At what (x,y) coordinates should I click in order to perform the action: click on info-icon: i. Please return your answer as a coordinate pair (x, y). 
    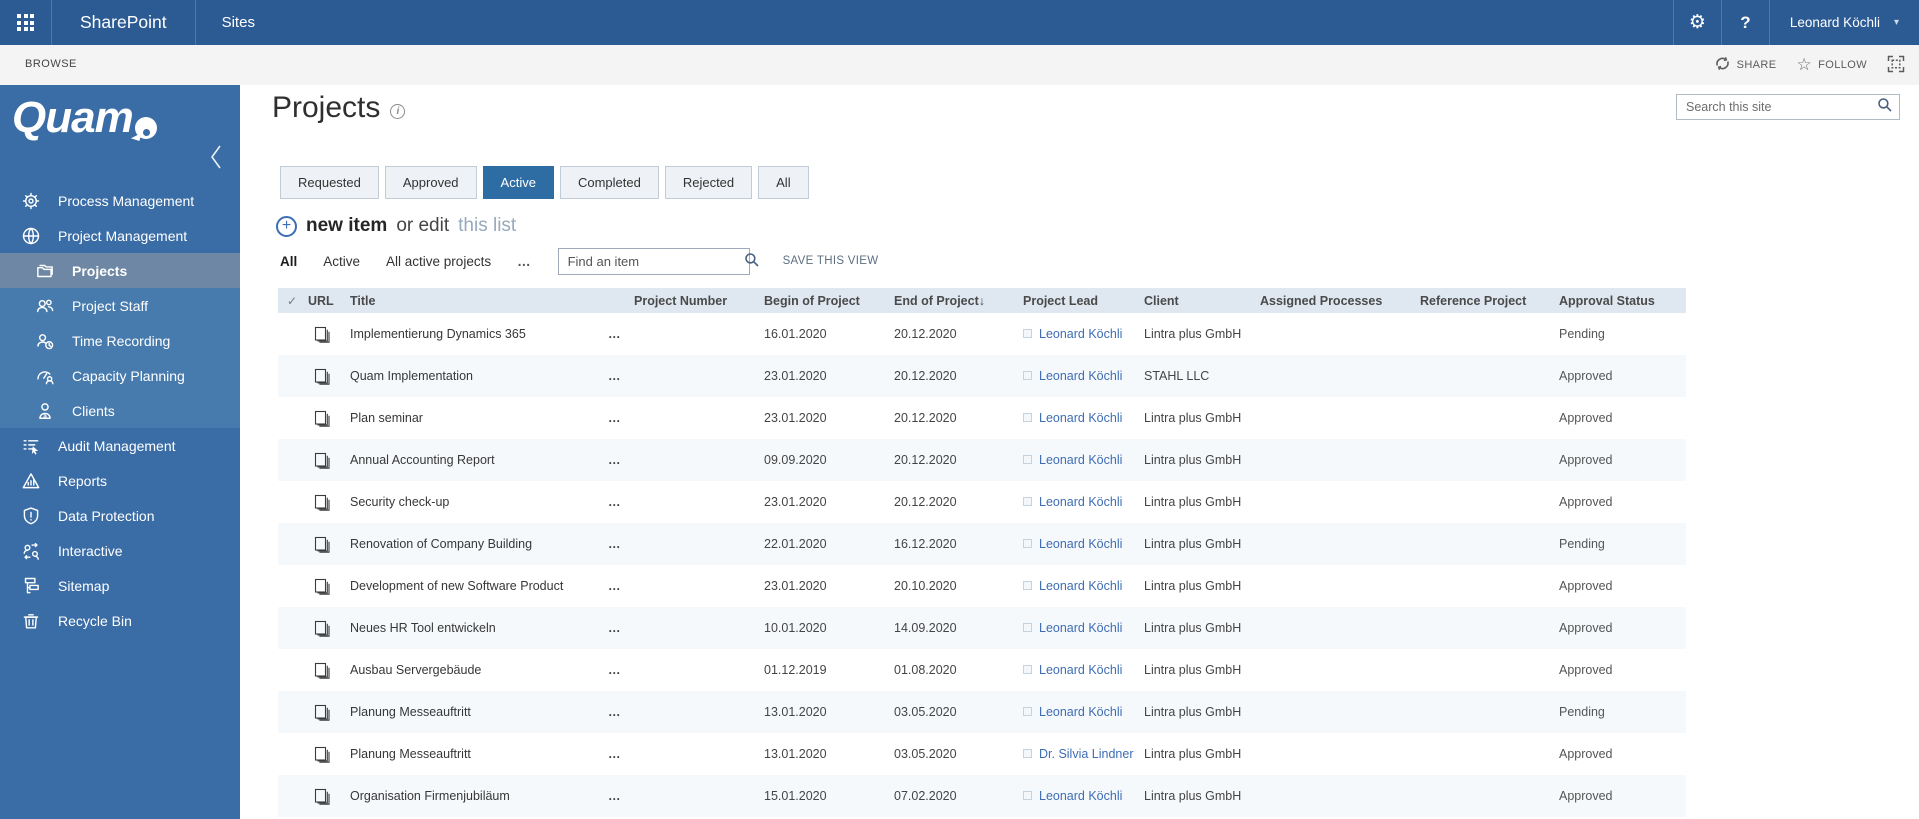
    Looking at the image, I should click on (398, 111).